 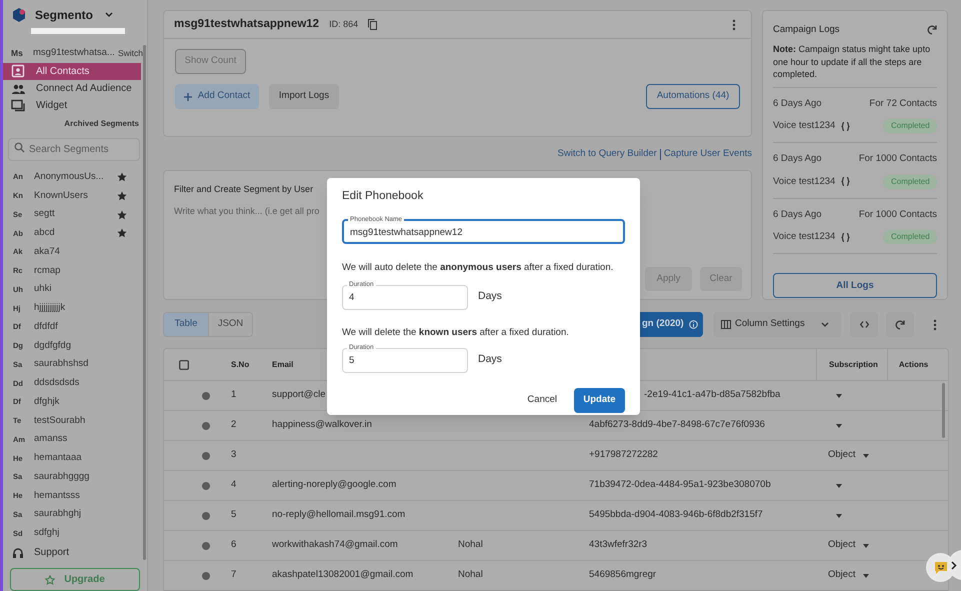 What do you see at coordinates (50, 579) in the screenshot?
I see `star-outline-icon` at bounding box center [50, 579].